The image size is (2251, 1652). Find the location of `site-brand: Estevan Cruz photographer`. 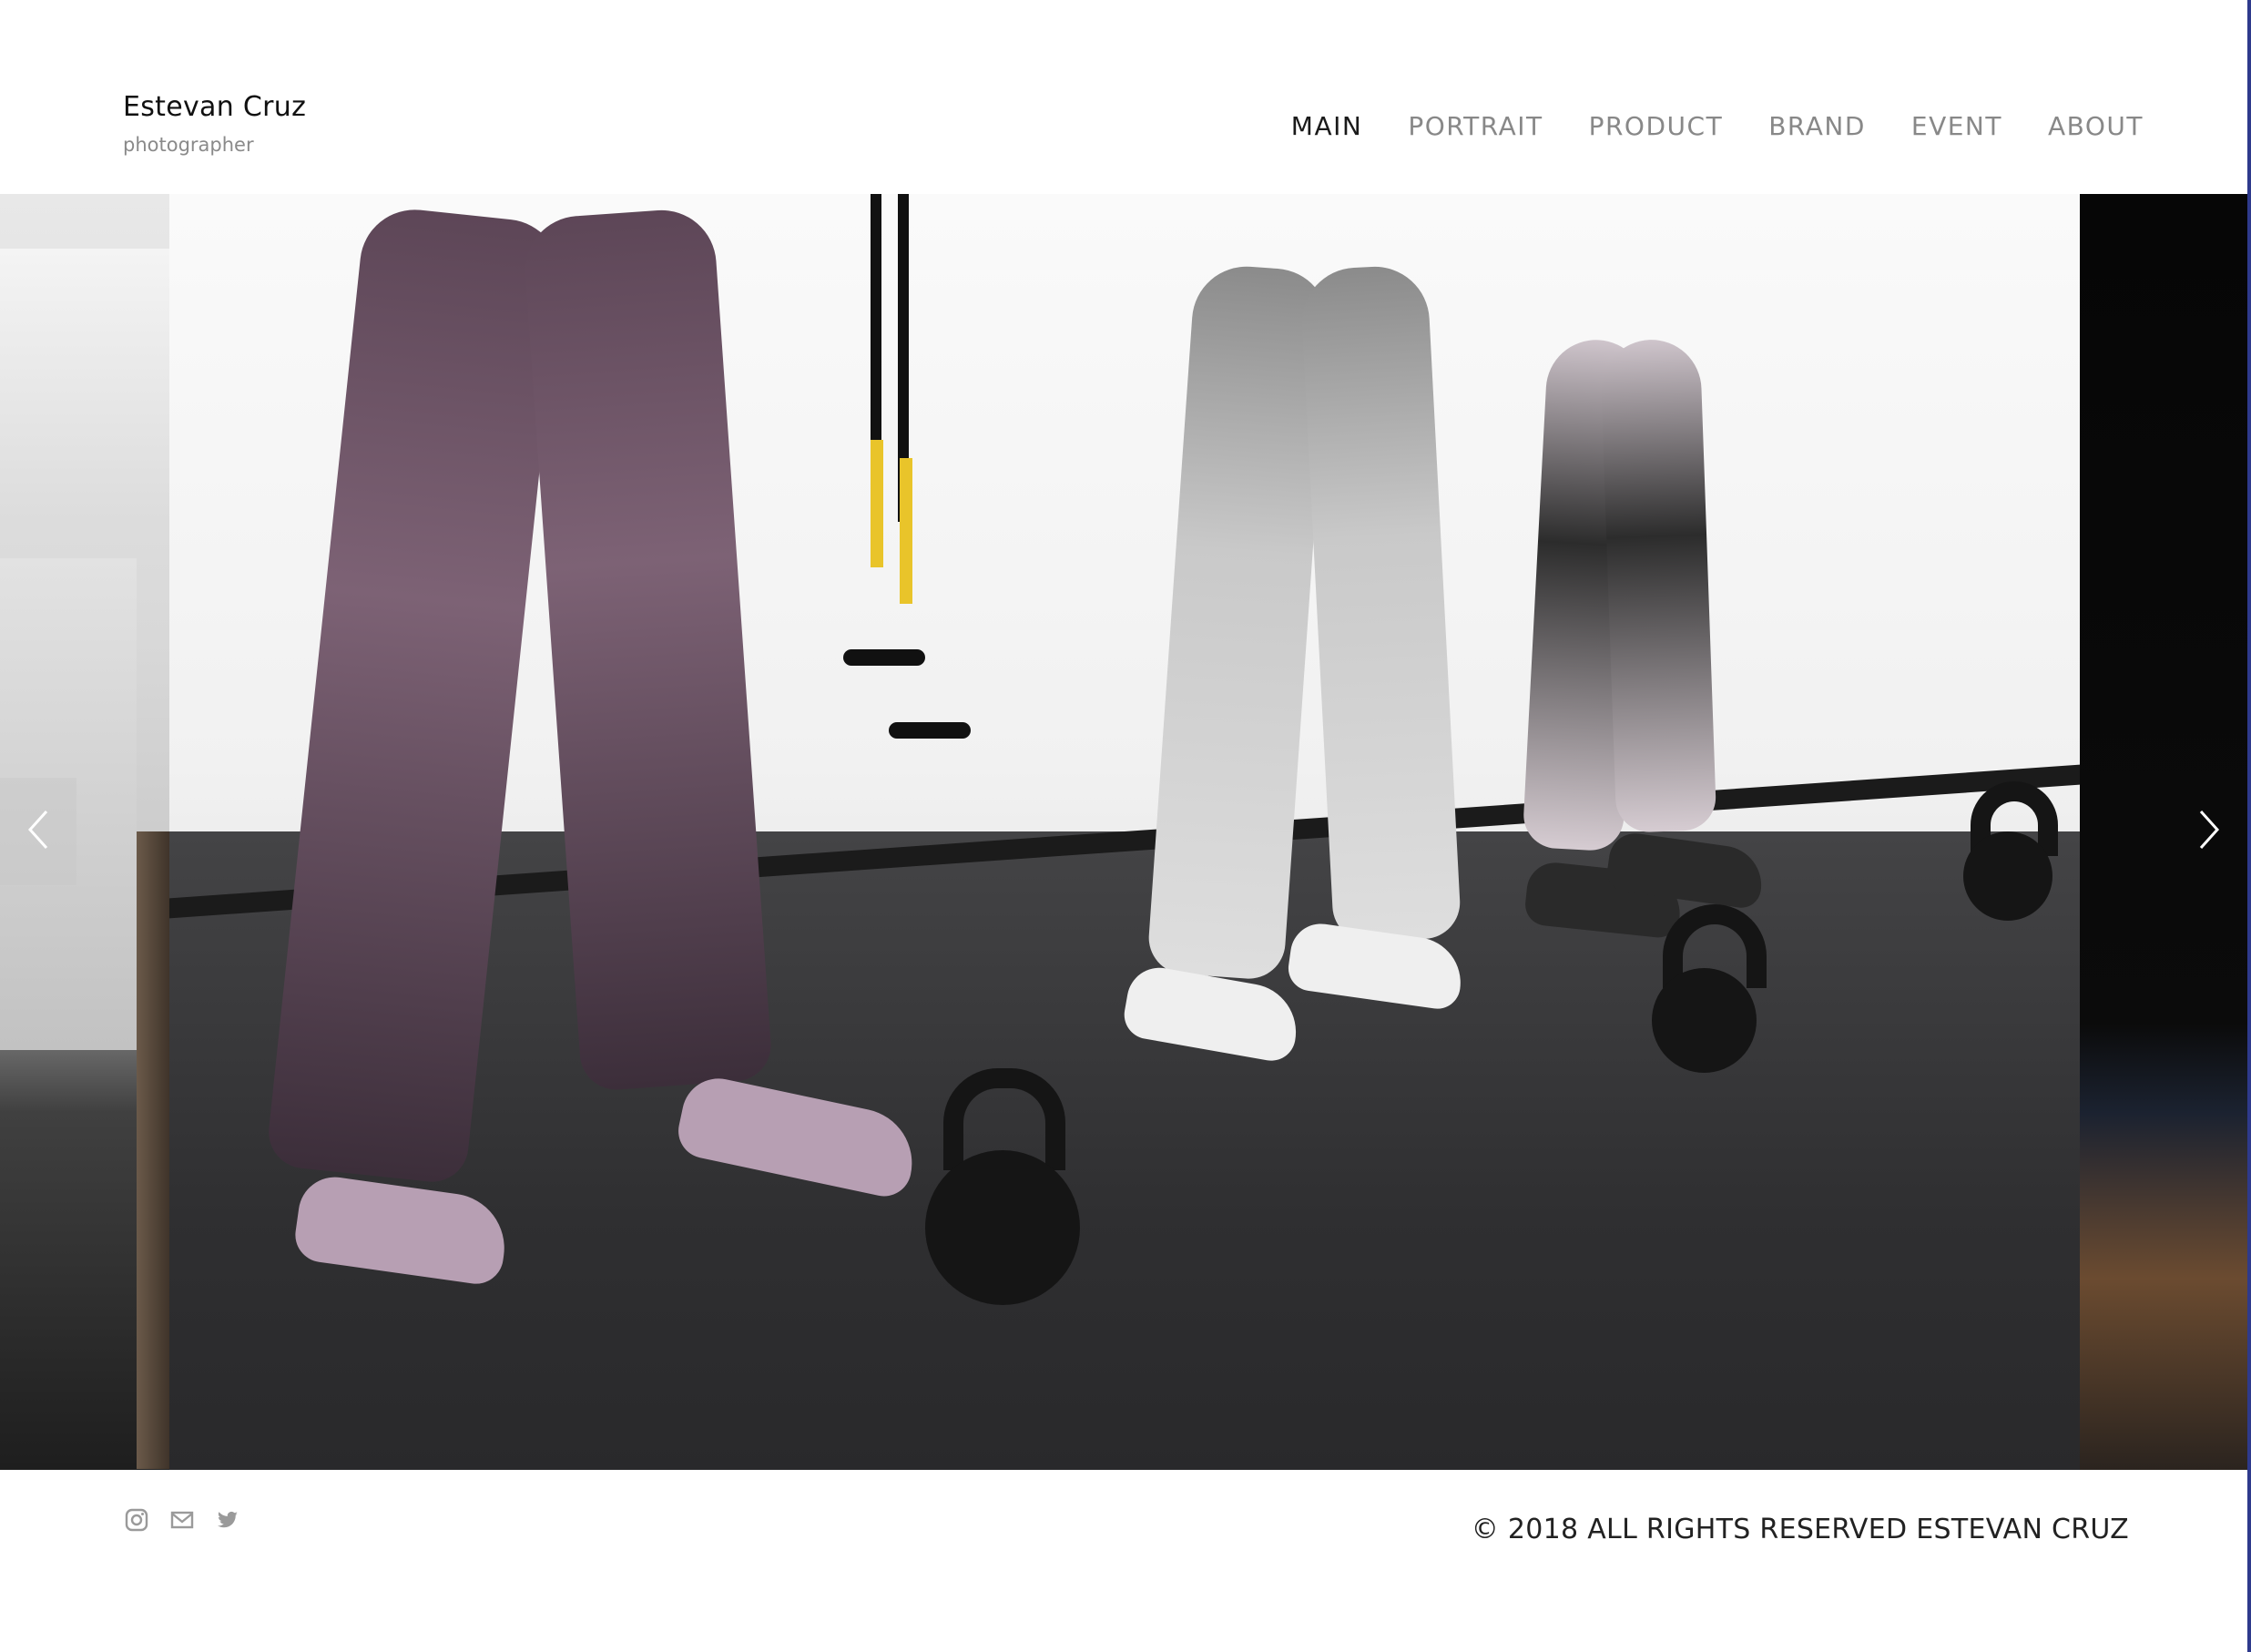

site-brand: Estevan Cruz photographer is located at coordinates (214, 124).